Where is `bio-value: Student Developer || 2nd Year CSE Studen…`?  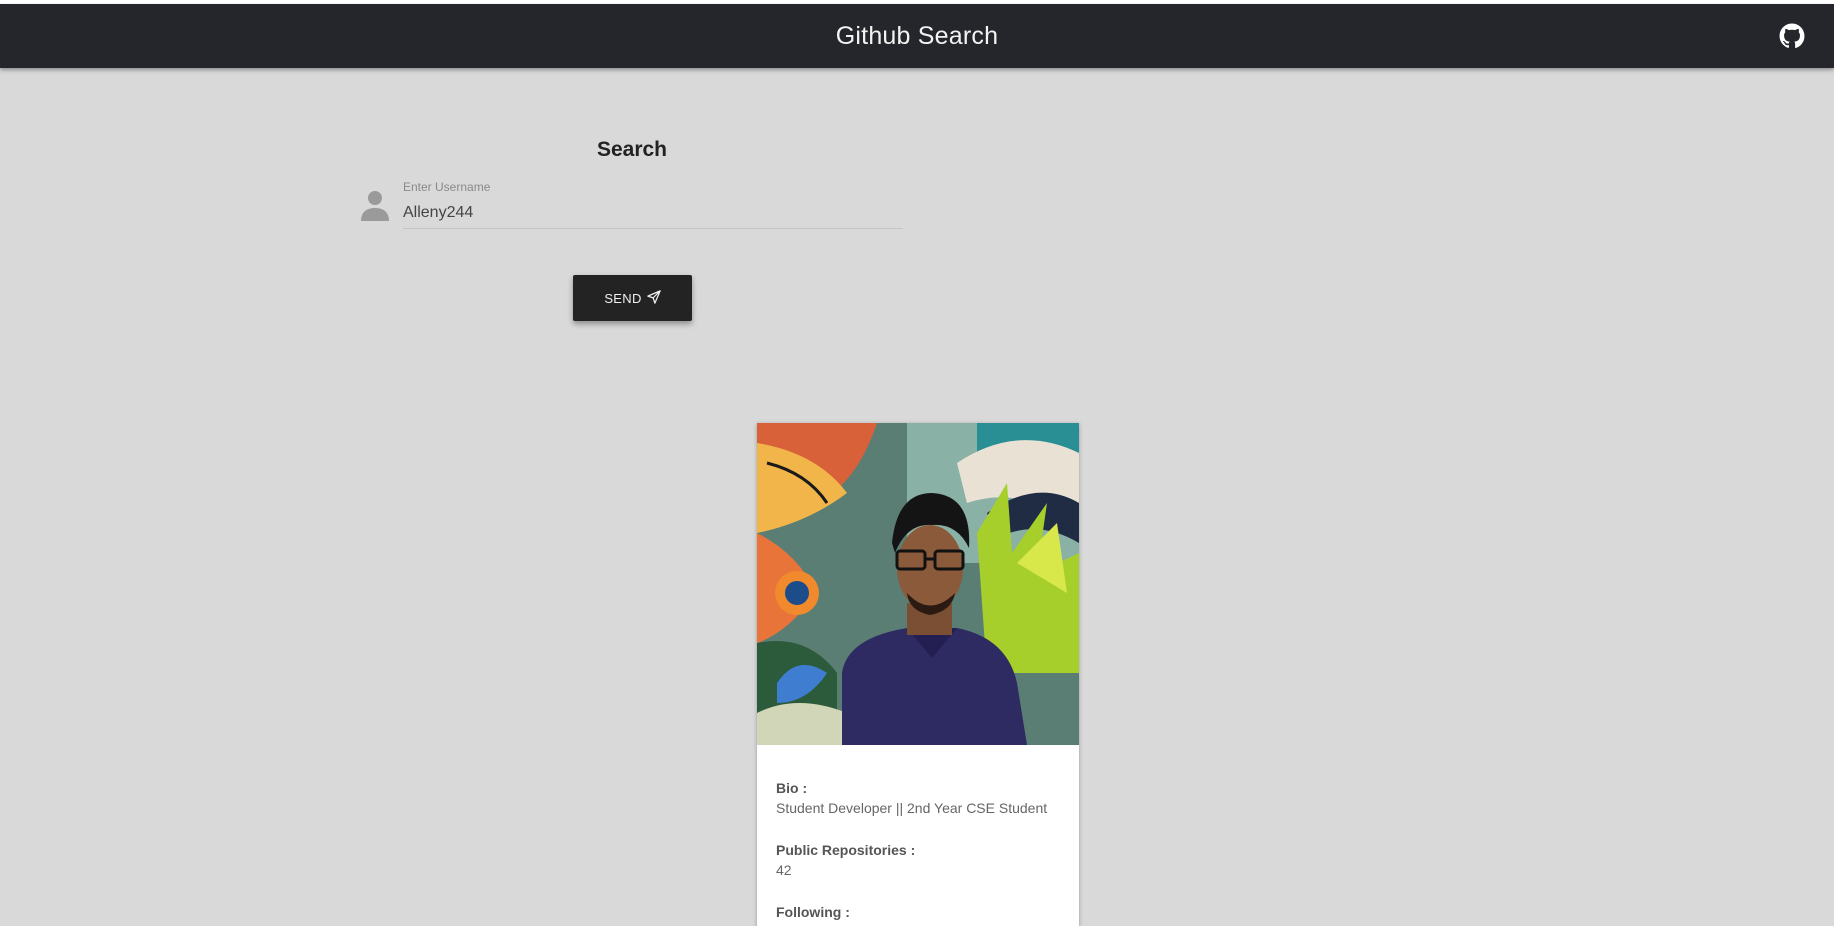
bio-value: Student Developer || 2nd Year CSE Studen… is located at coordinates (912, 808).